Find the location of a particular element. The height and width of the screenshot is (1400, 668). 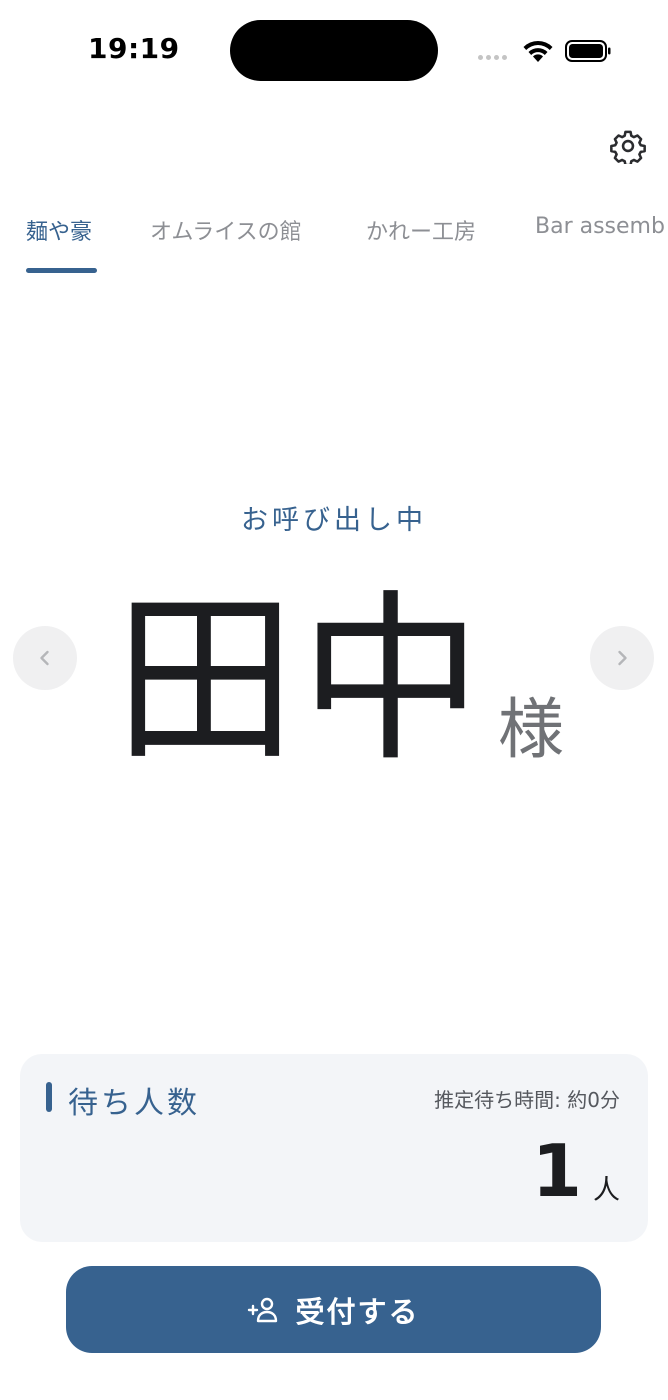

settings-button is located at coordinates (628, 146).